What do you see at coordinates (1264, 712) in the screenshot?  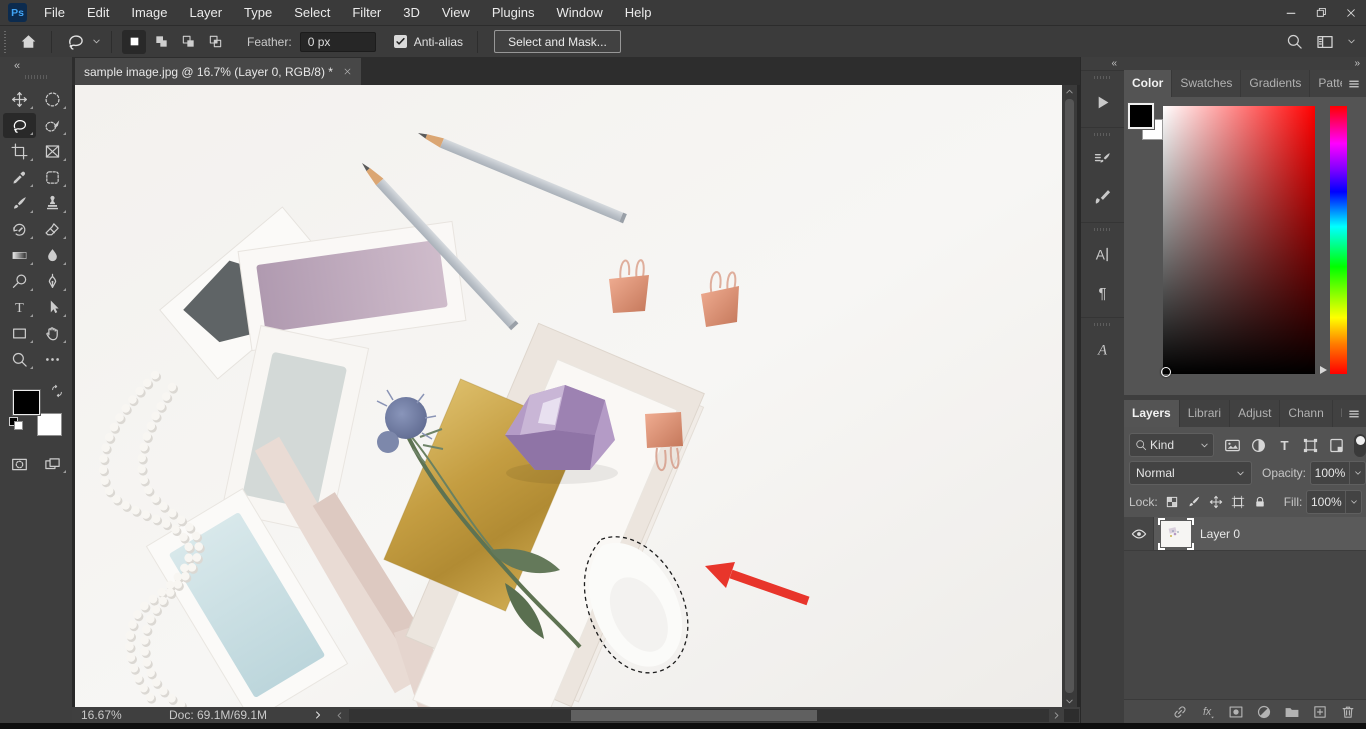 I see `new-adjustment-icon` at bounding box center [1264, 712].